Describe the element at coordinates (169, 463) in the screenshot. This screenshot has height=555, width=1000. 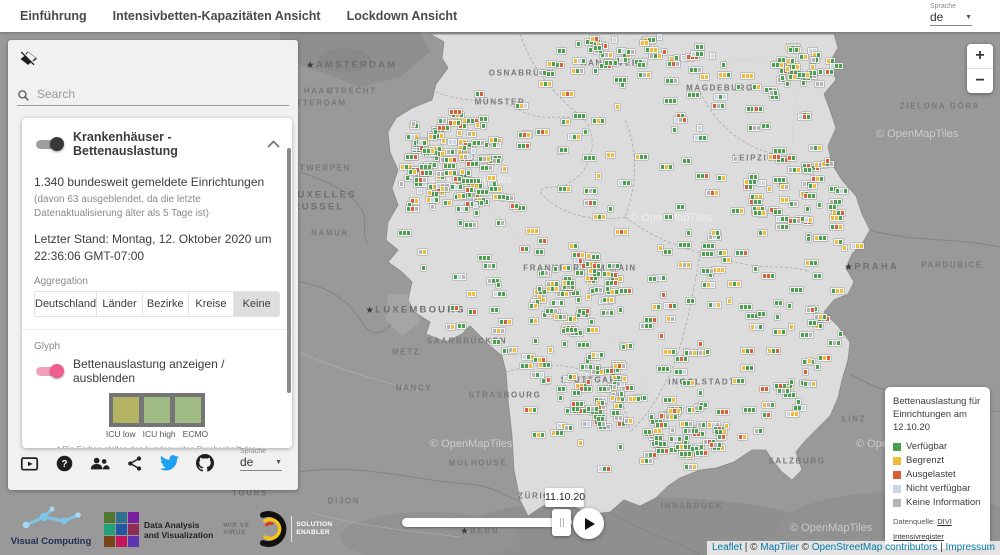
I see `twitter-icon` at that location.